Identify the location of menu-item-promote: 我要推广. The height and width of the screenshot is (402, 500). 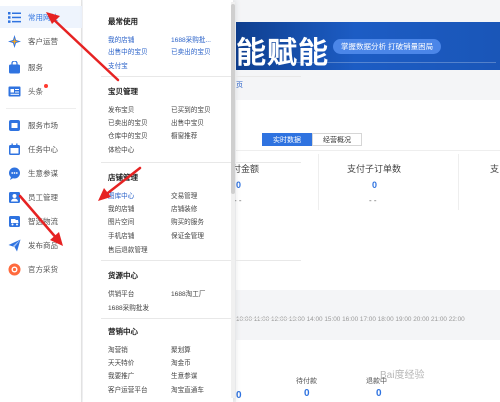
(121, 375).